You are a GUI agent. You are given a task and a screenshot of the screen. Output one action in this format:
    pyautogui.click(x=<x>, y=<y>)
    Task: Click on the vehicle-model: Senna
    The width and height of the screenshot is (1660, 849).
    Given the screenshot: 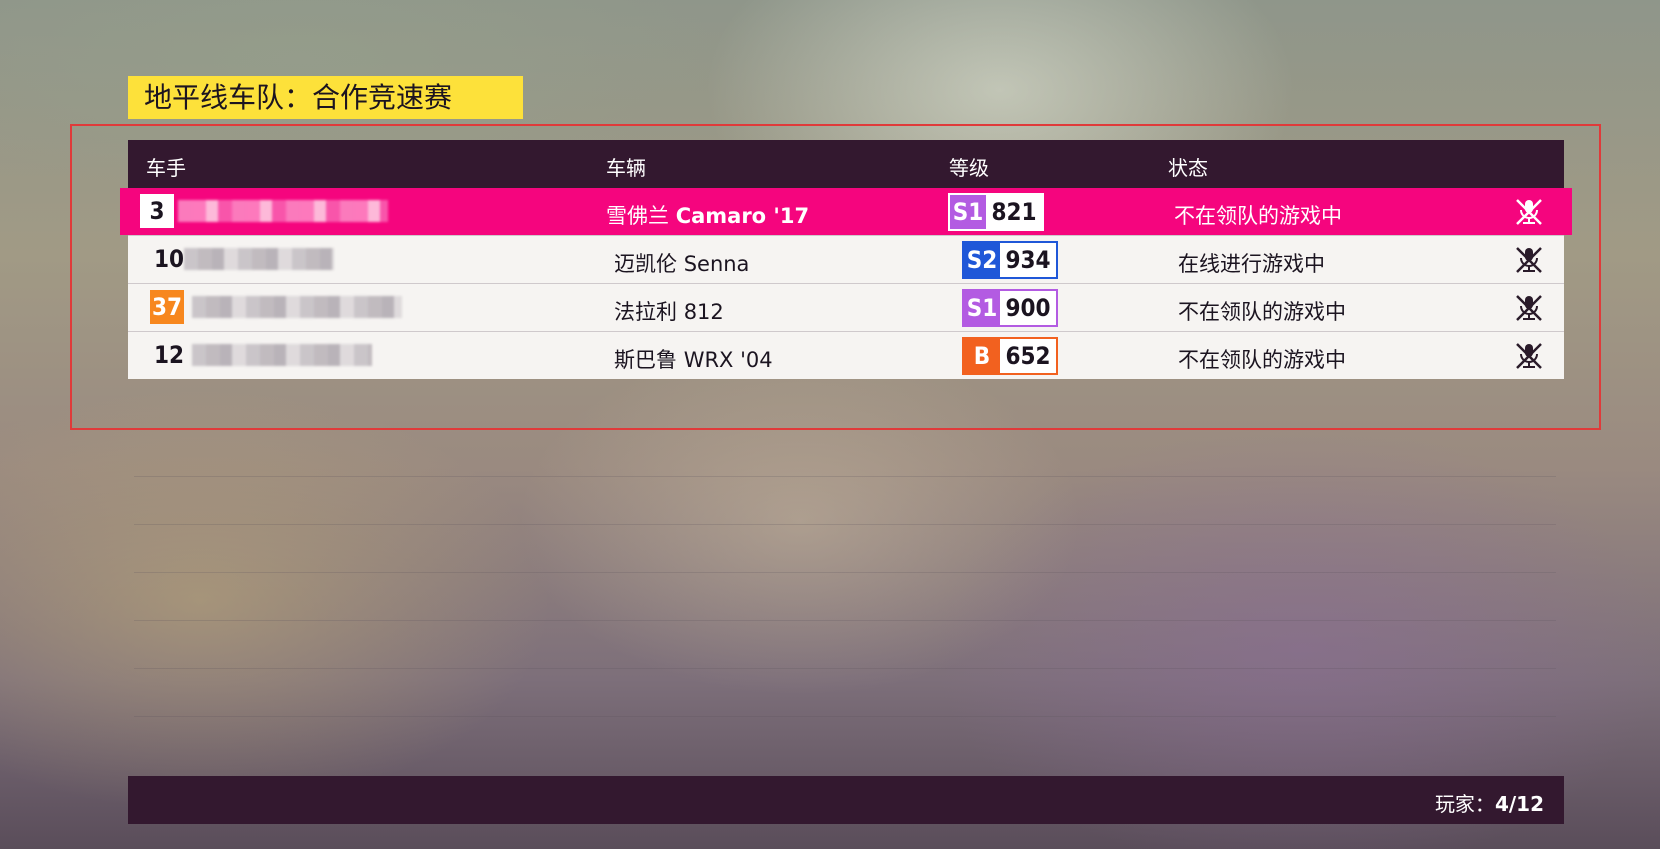 What is the action you would take?
    pyautogui.click(x=716, y=264)
    